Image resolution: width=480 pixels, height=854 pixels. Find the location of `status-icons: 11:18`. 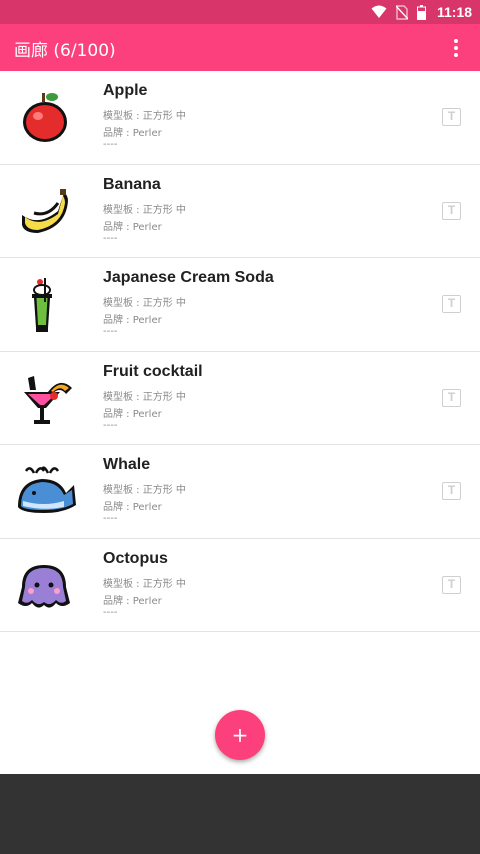

status-icons: 11:18 is located at coordinates (421, 12).